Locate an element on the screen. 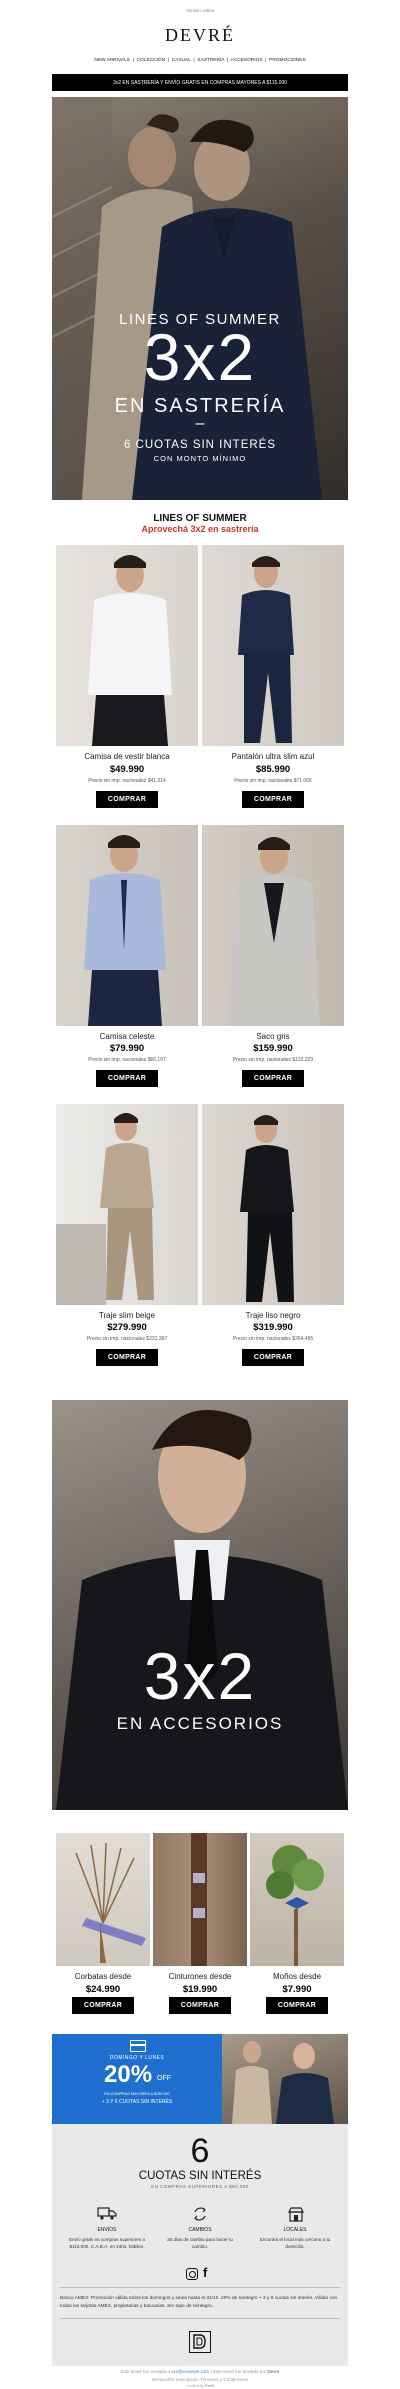 Image resolution: width=400 pixels, height=2389 pixels. footer-sent-by: | Este email fue enviado por is located at coordinates (238, 2371).